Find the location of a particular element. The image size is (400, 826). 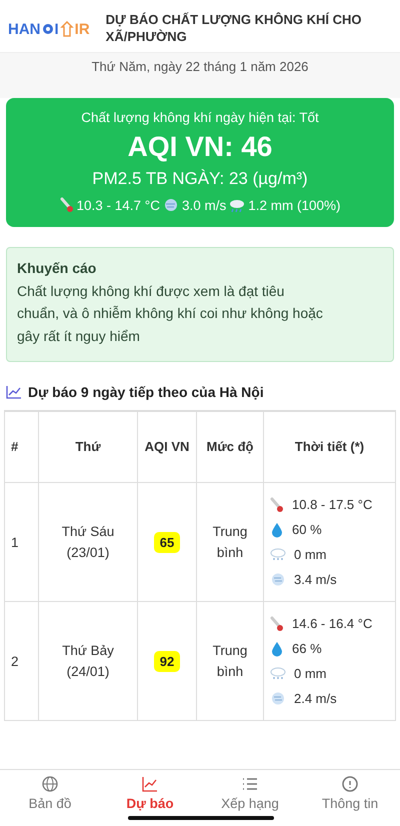

temperature-text: 10.8 - 17.5 °C is located at coordinates (332, 504).